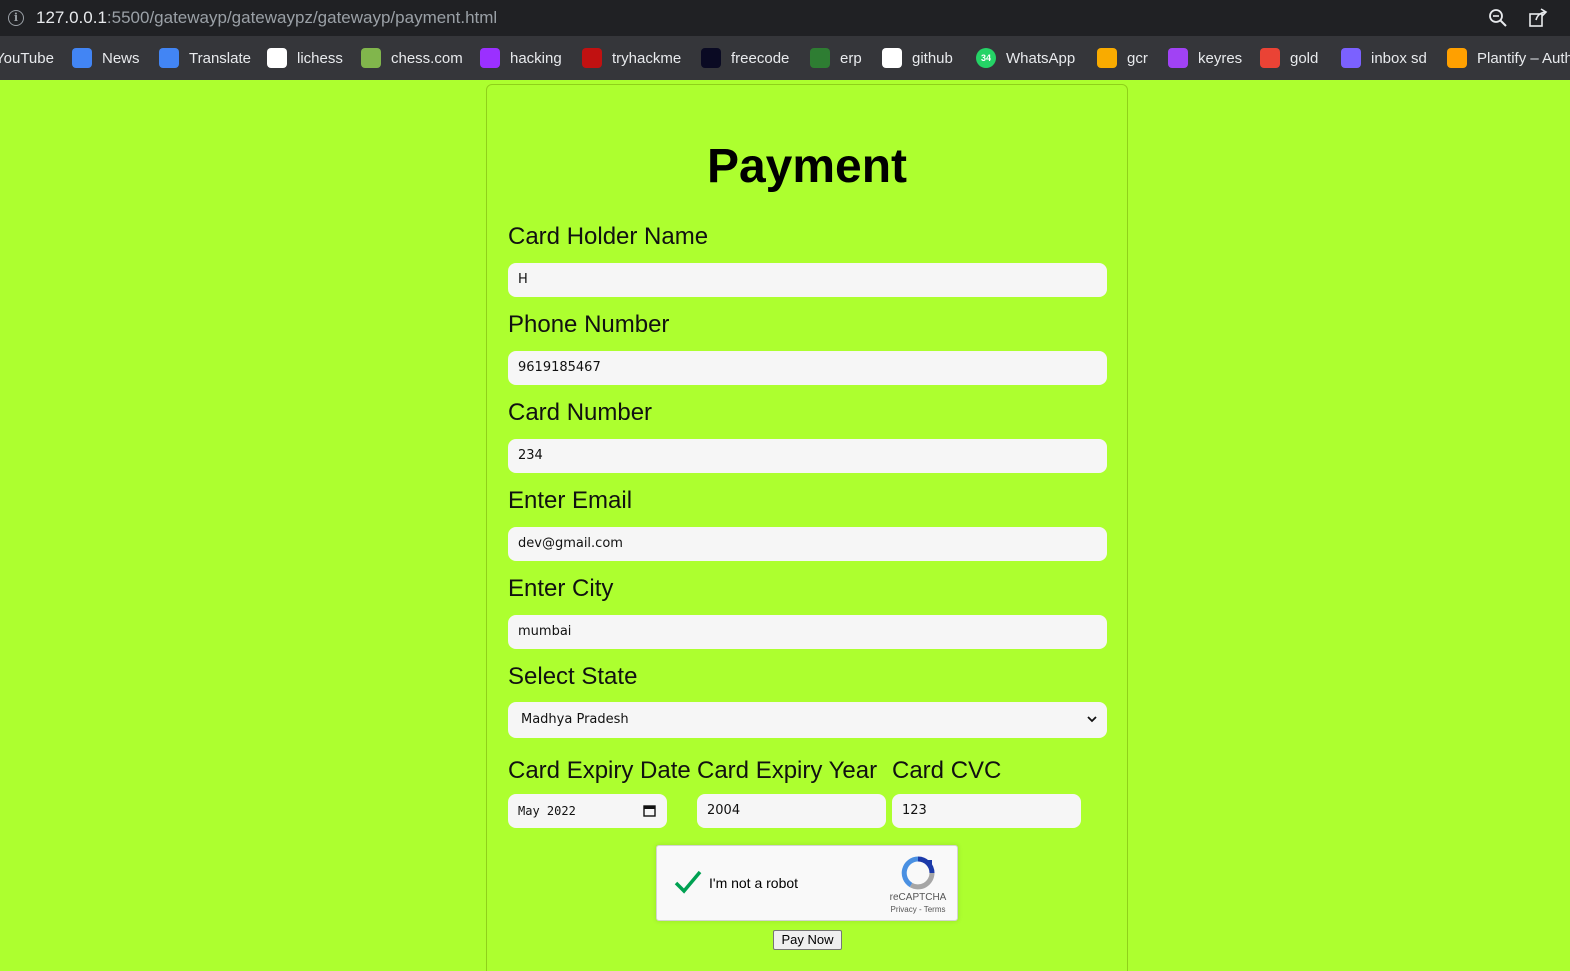 Image resolution: width=1570 pixels, height=971 pixels. Describe the element at coordinates (807, 280) in the screenshot. I see `card-holder-input: H` at that location.